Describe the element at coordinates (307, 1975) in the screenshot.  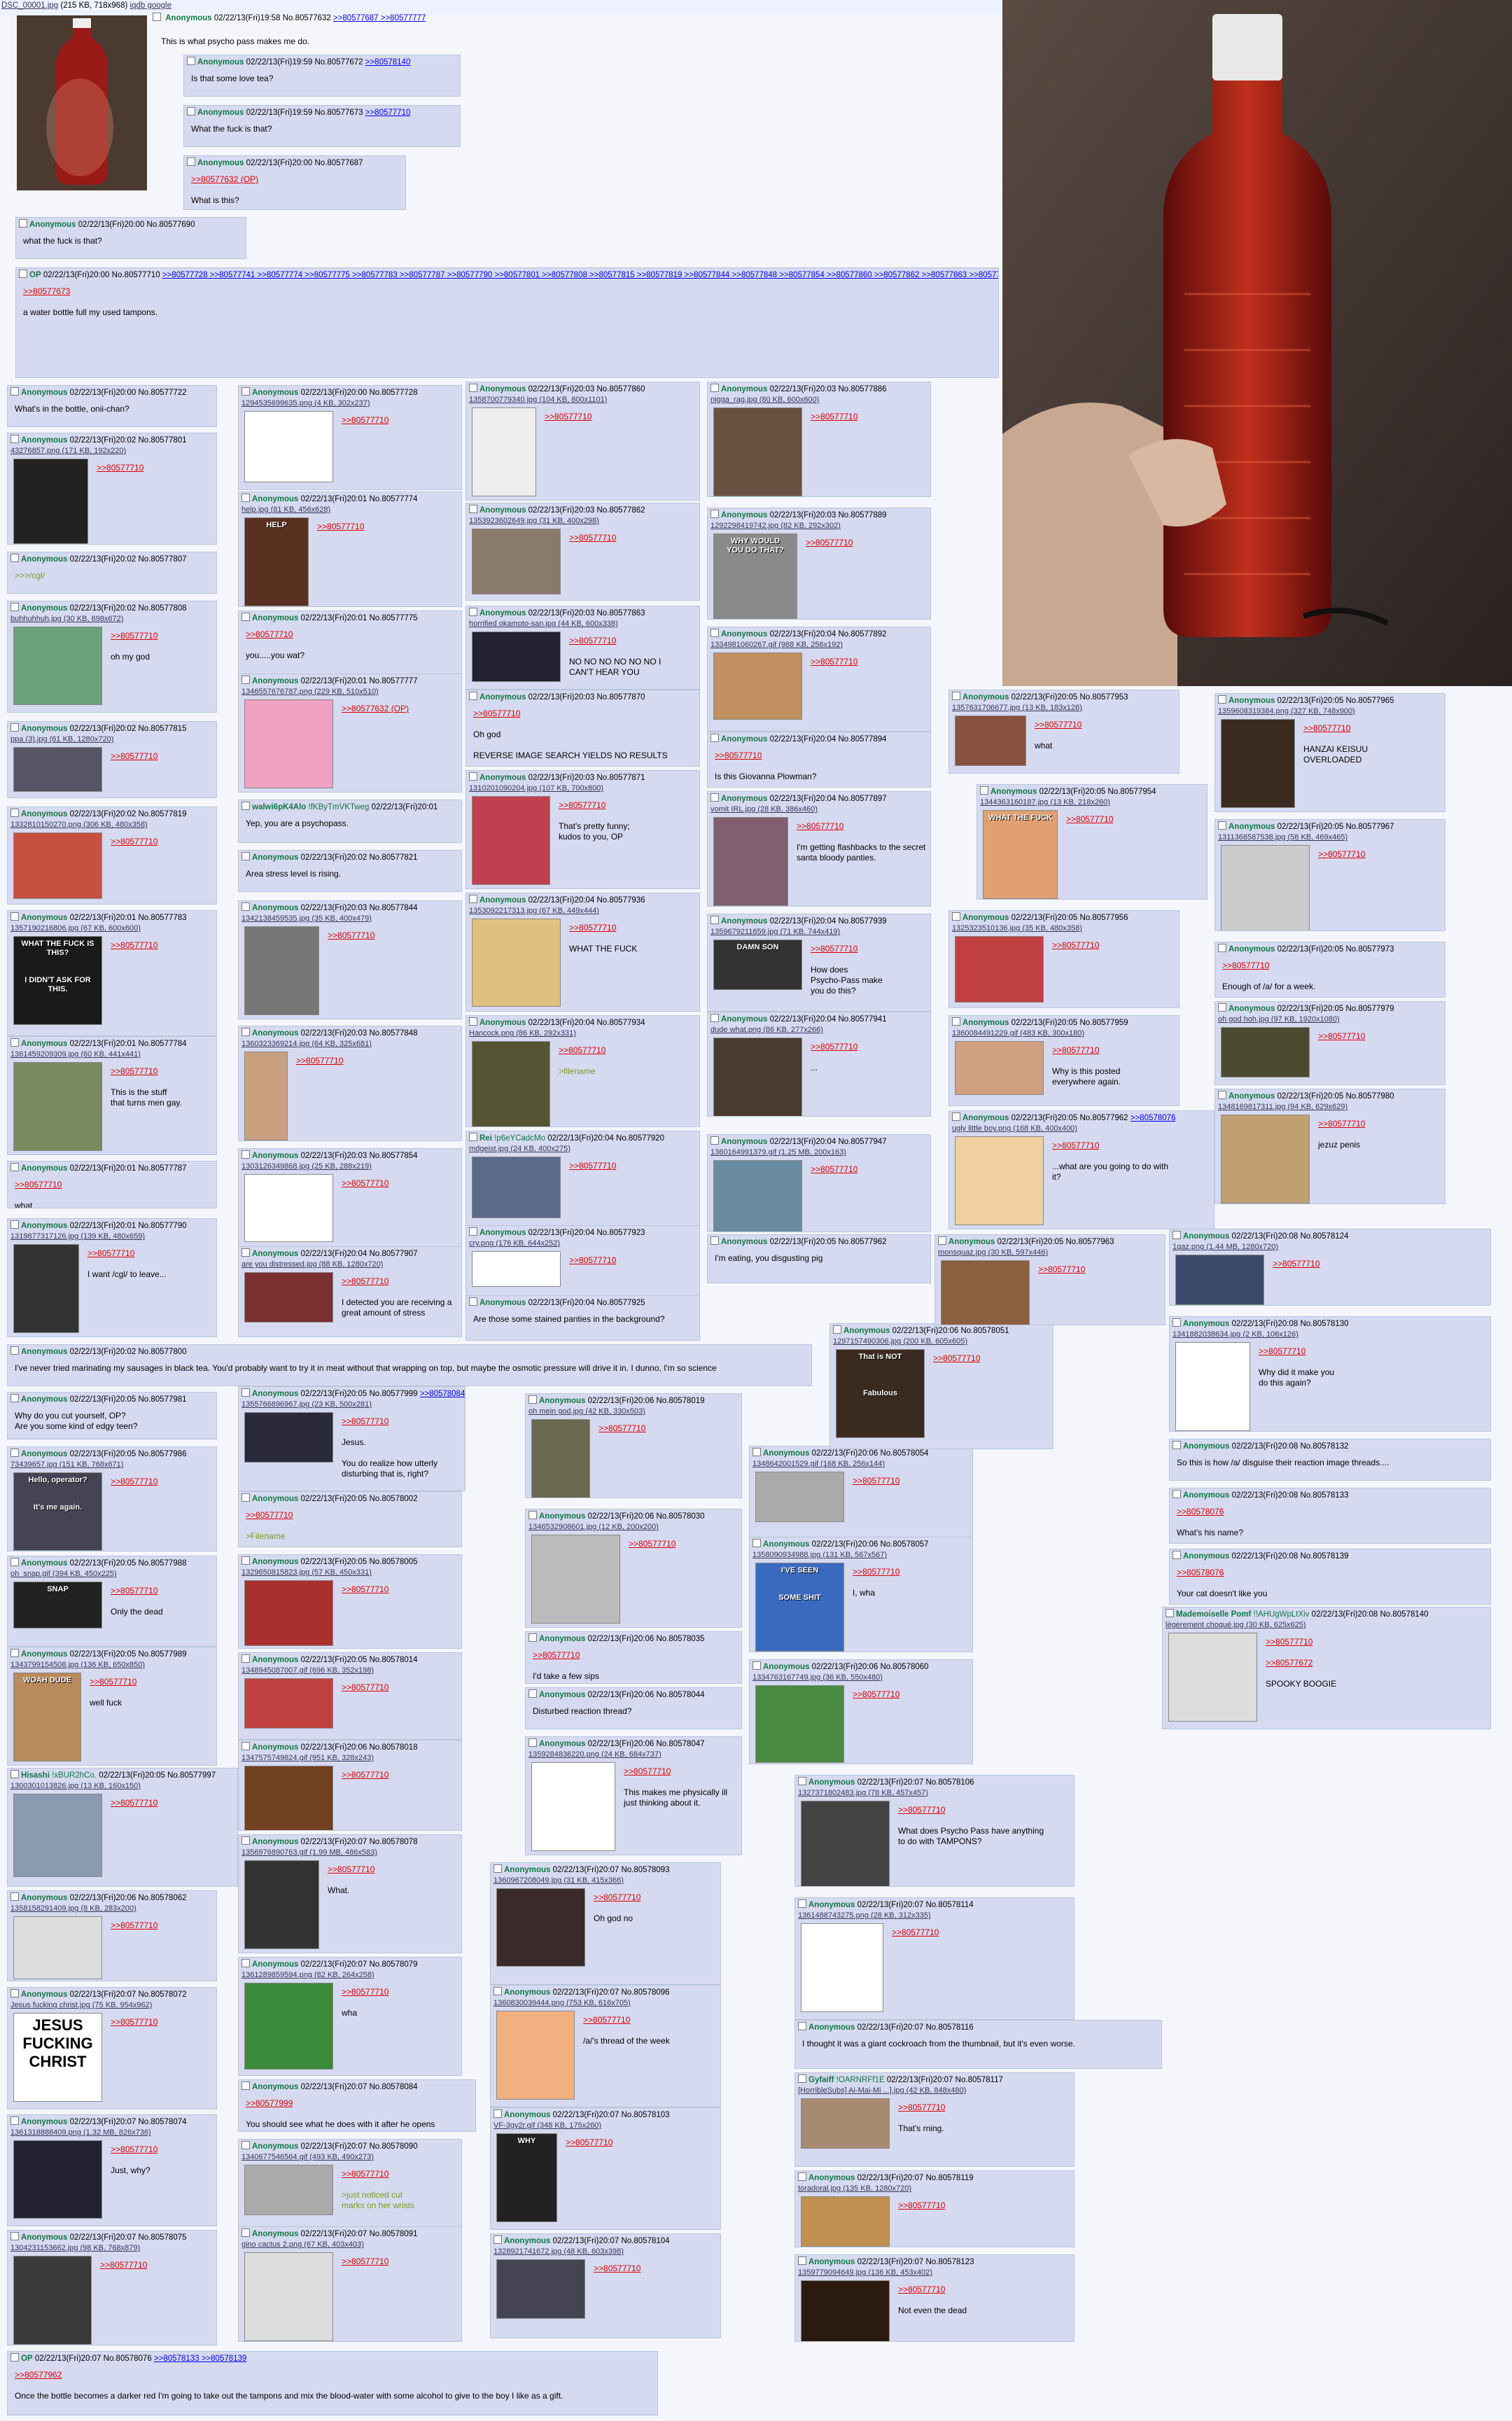
I see `file-link: 1361289859594.png (82 KB, 264x258)` at that location.